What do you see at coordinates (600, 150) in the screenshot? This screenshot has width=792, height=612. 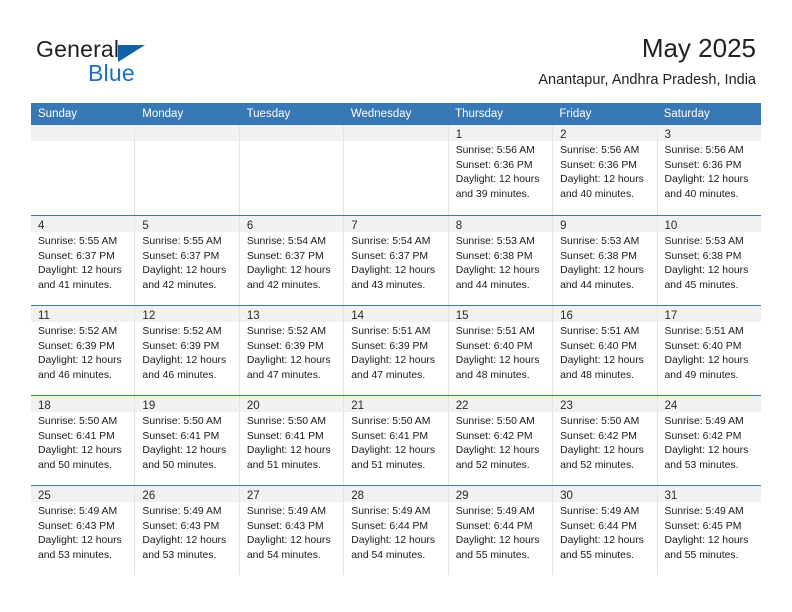 I see `day-detail-line: Sunrise: 5:56 AM` at bounding box center [600, 150].